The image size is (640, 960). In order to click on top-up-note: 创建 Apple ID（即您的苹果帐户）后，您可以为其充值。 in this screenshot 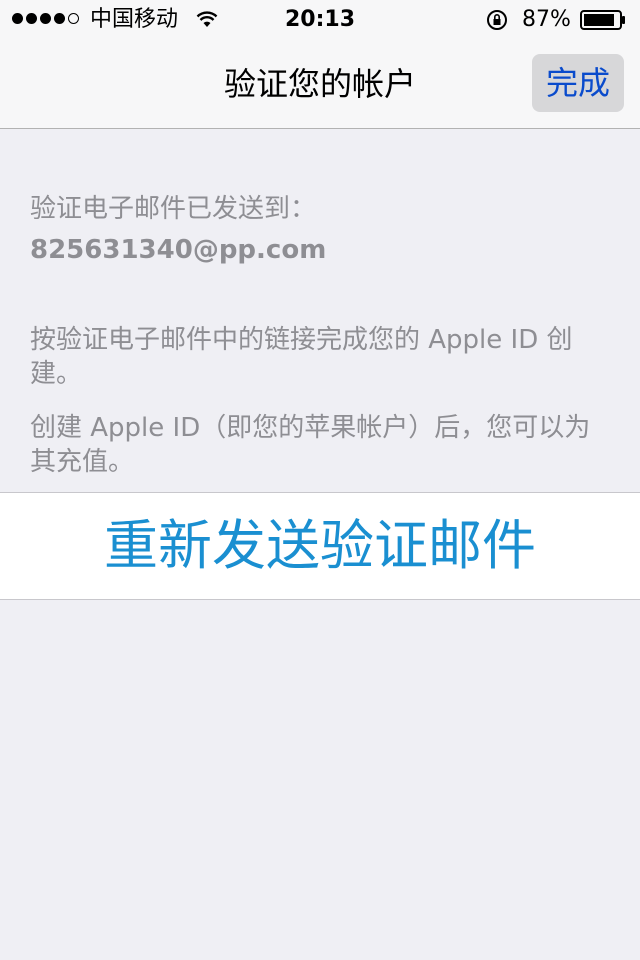, I will do `click(310, 445)`.